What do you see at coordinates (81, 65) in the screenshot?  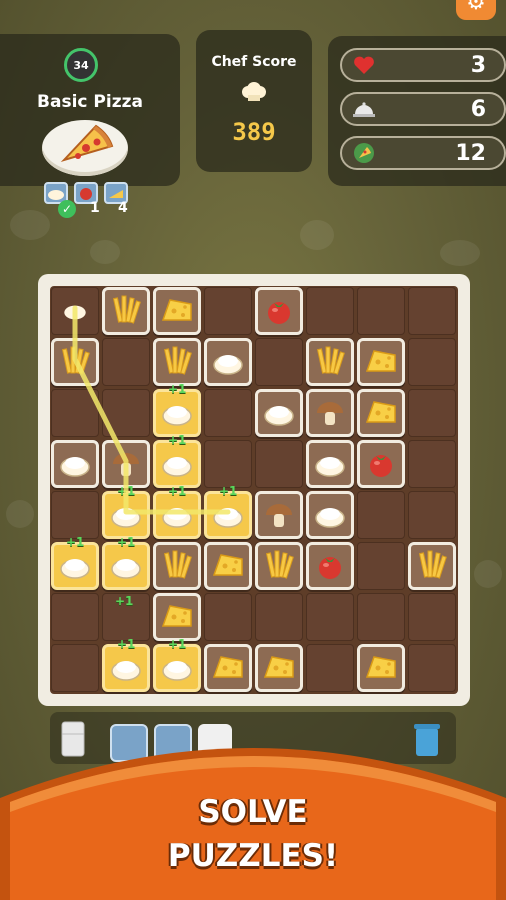 I see `timer-badge: 34` at bounding box center [81, 65].